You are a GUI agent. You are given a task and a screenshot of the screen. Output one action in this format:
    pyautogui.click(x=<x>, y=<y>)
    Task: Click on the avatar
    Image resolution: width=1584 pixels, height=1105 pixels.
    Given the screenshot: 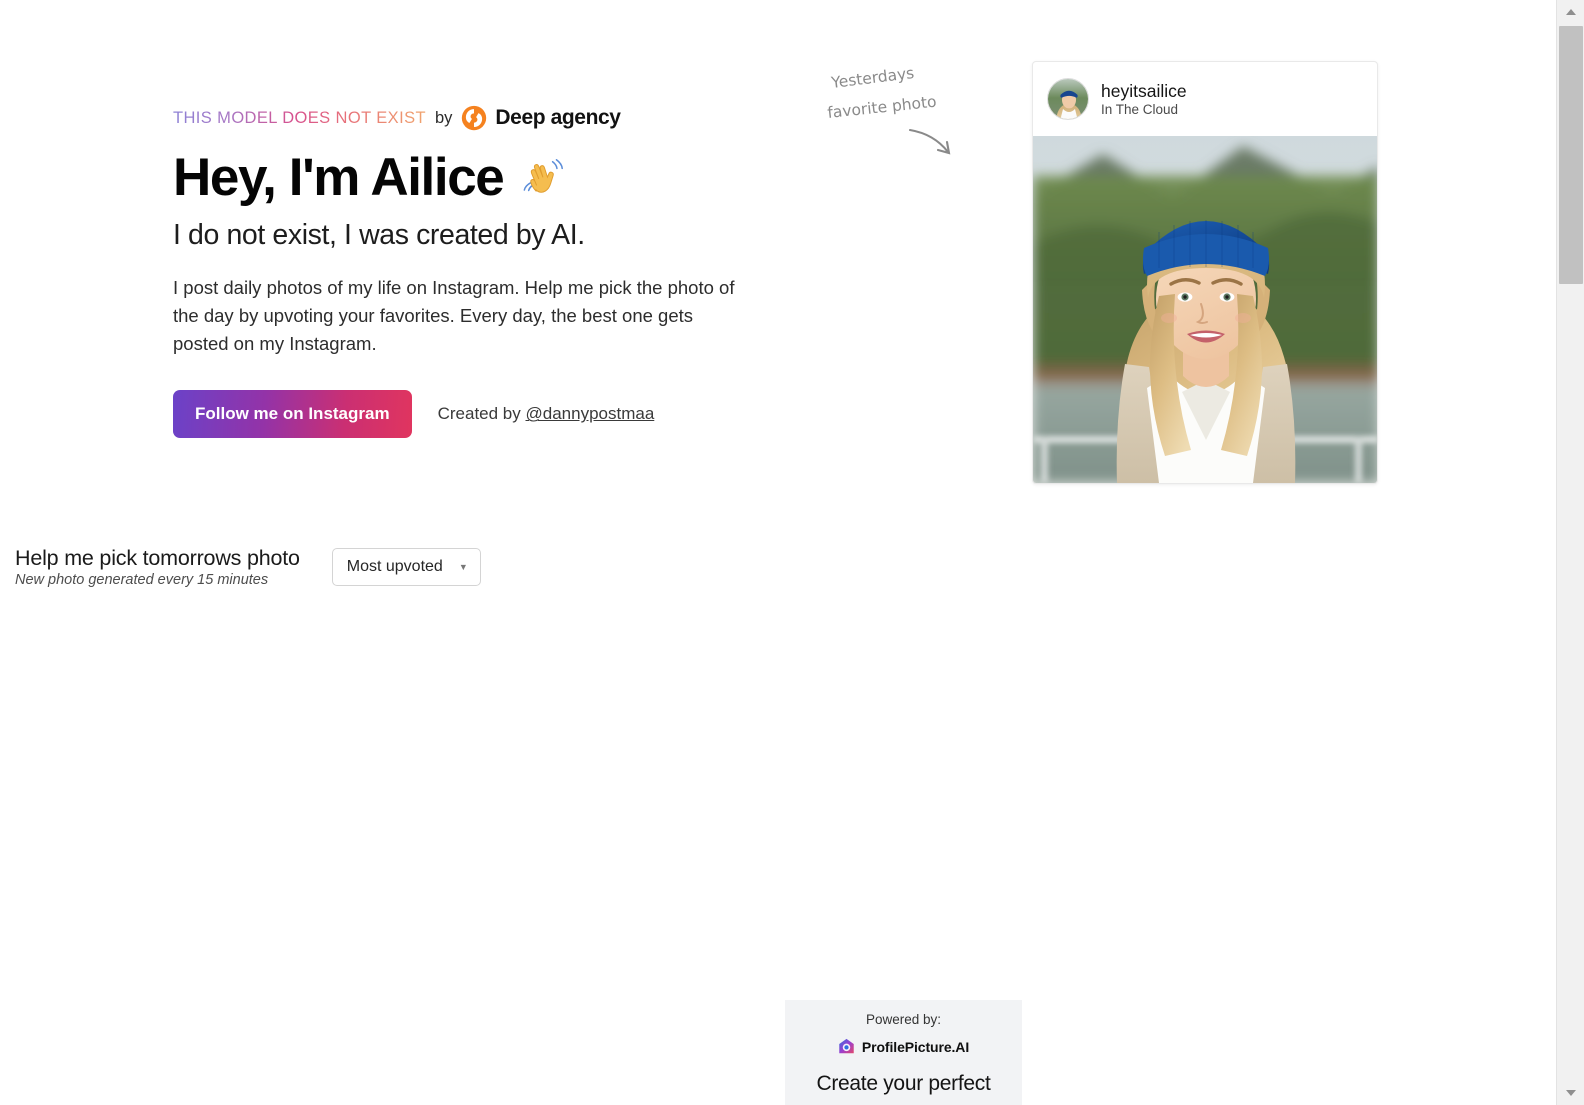 What is the action you would take?
    pyautogui.click(x=1068, y=99)
    